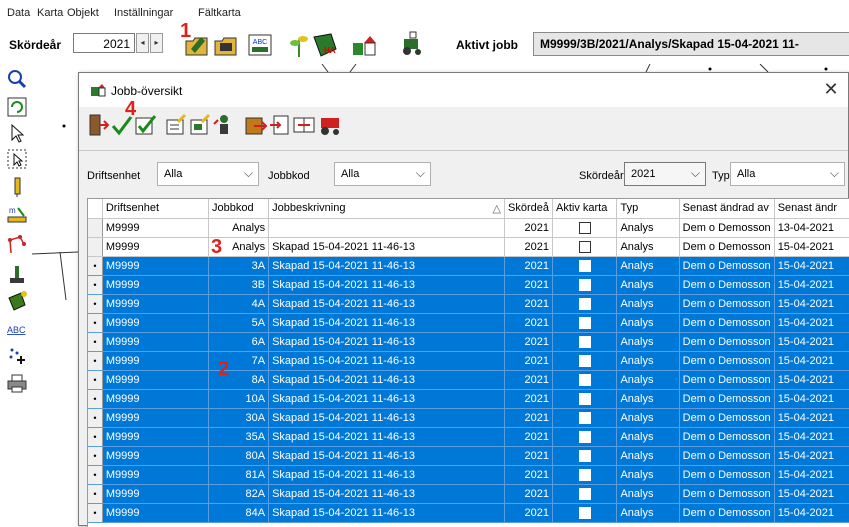  Describe the element at coordinates (386, 418) in the screenshot. I see `cell-jobbeskrivning: Skapad 15-04-2021 11-46-13` at that location.